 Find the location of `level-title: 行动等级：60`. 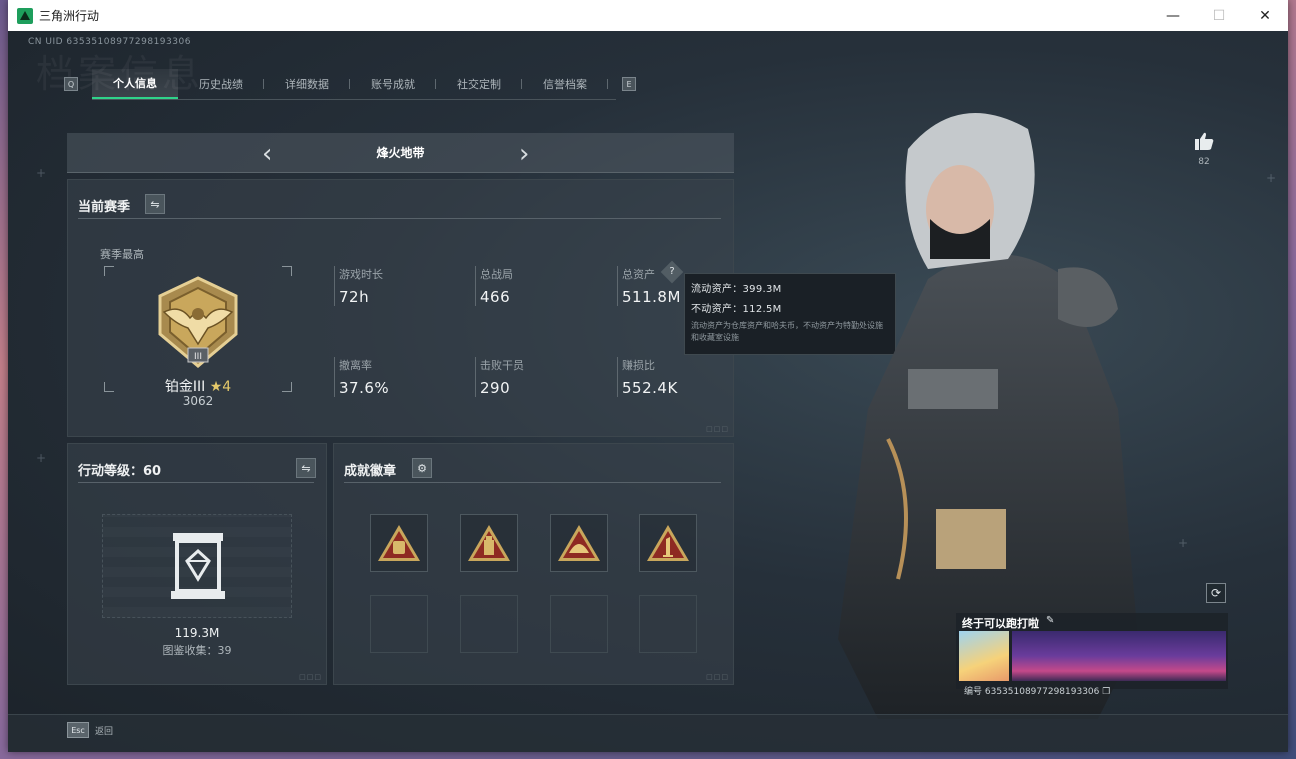

level-title: 行动等级：60 is located at coordinates (120, 471).